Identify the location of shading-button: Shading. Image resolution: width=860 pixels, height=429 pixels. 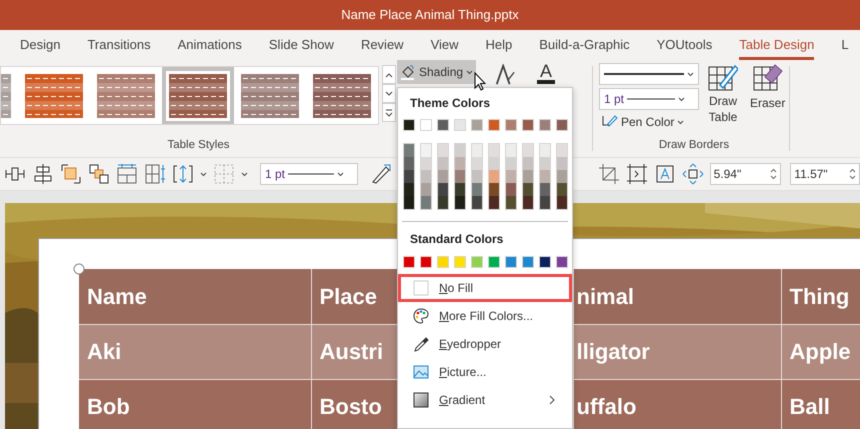
(436, 72).